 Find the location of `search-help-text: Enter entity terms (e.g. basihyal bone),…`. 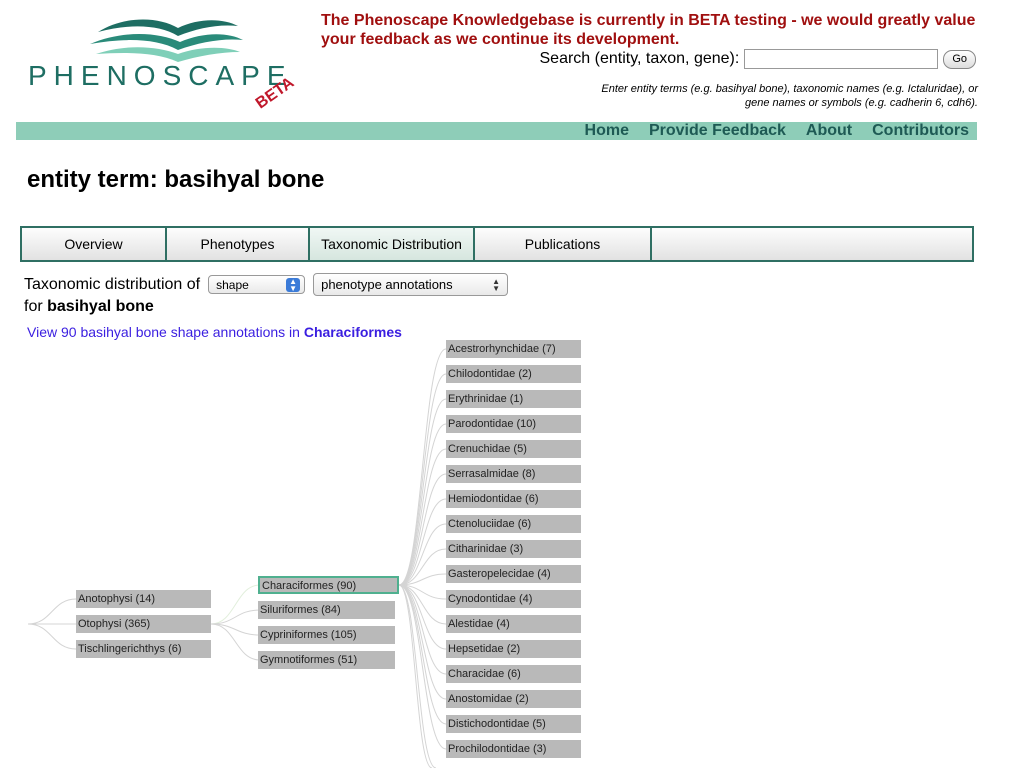

search-help-text: Enter entity terms (e.g. basihyal bone),… is located at coordinates (789, 96).